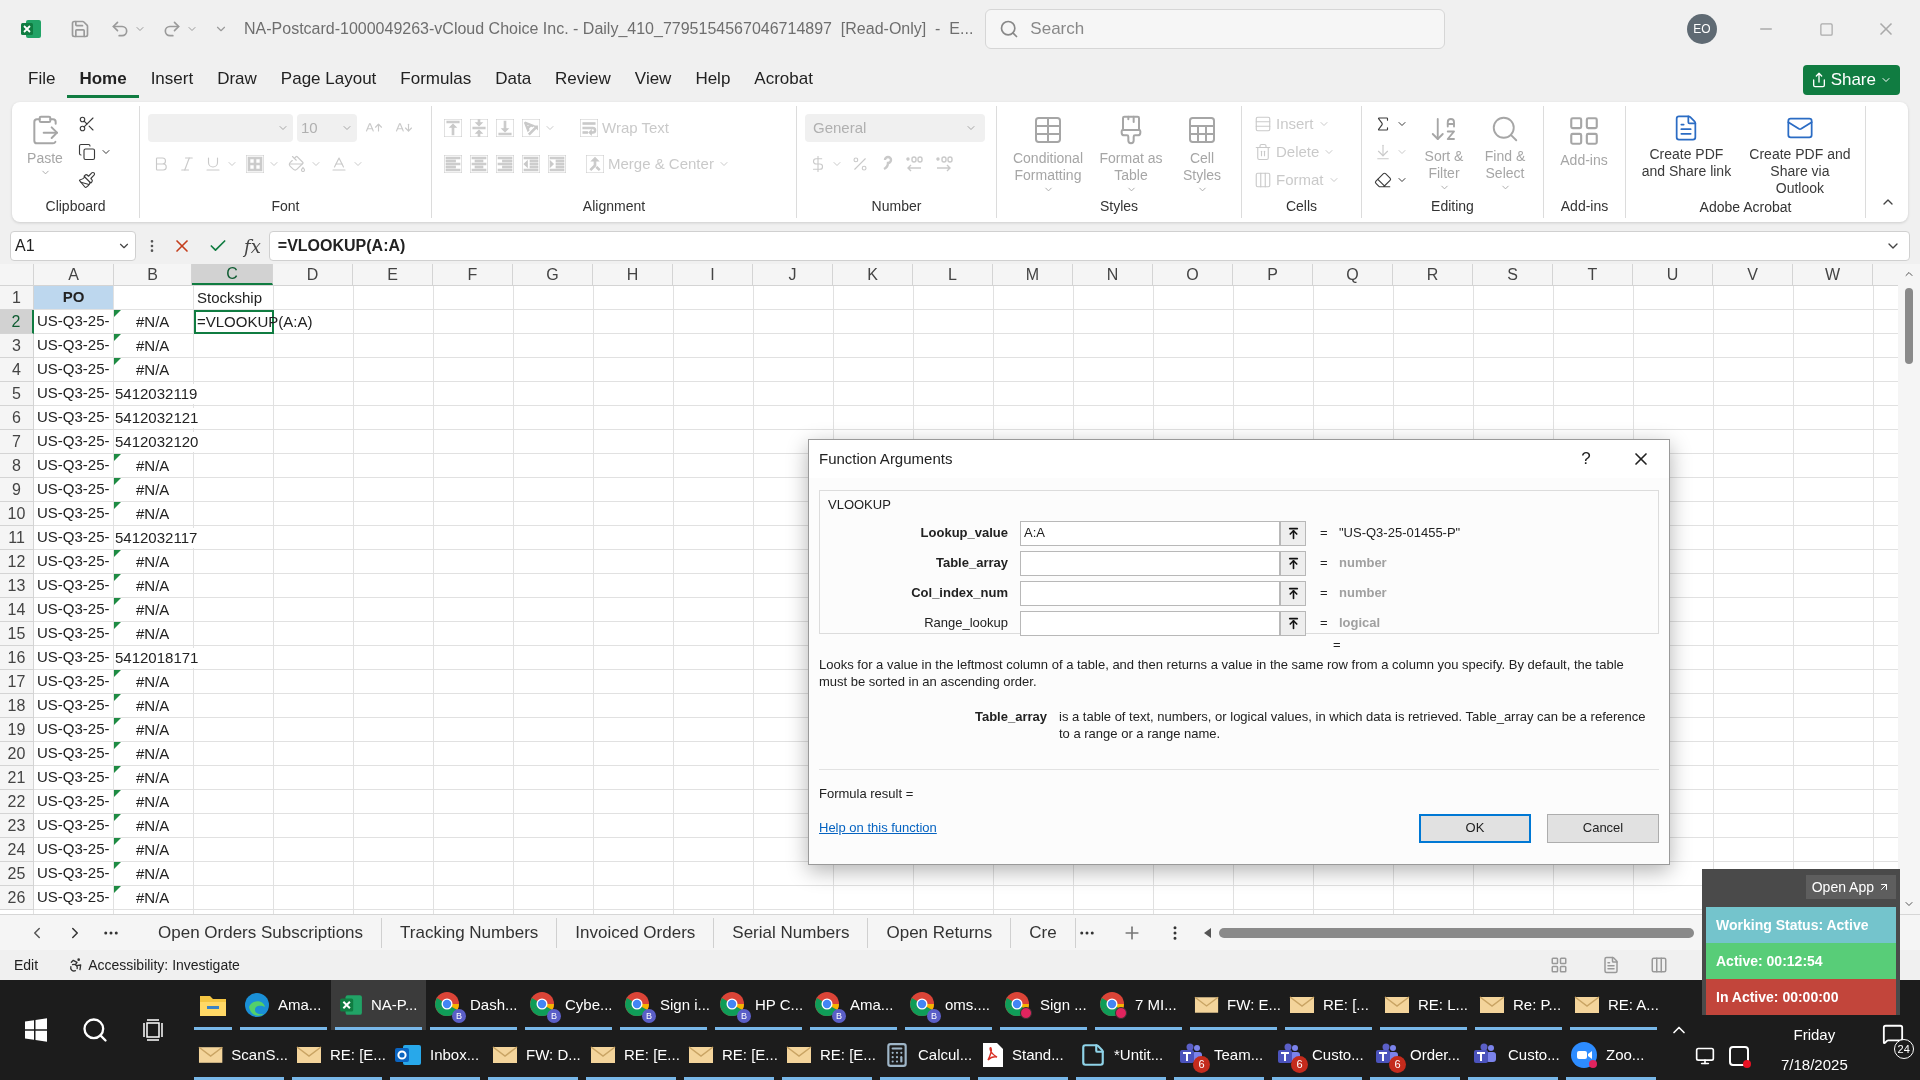 Image resolution: width=1920 pixels, height=1080 pixels. What do you see at coordinates (1043, 932) in the screenshot?
I see `sheet-tab: Cre` at bounding box center [1043, 932].